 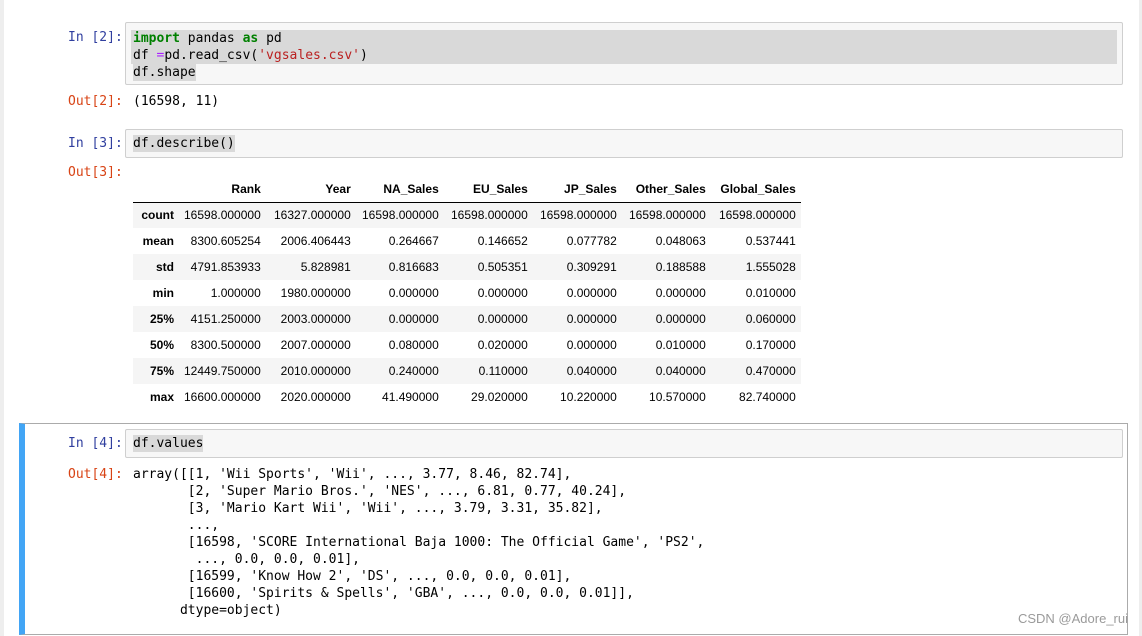 I want to click on table-cell: 0.146652, so click(x=502, y=241).